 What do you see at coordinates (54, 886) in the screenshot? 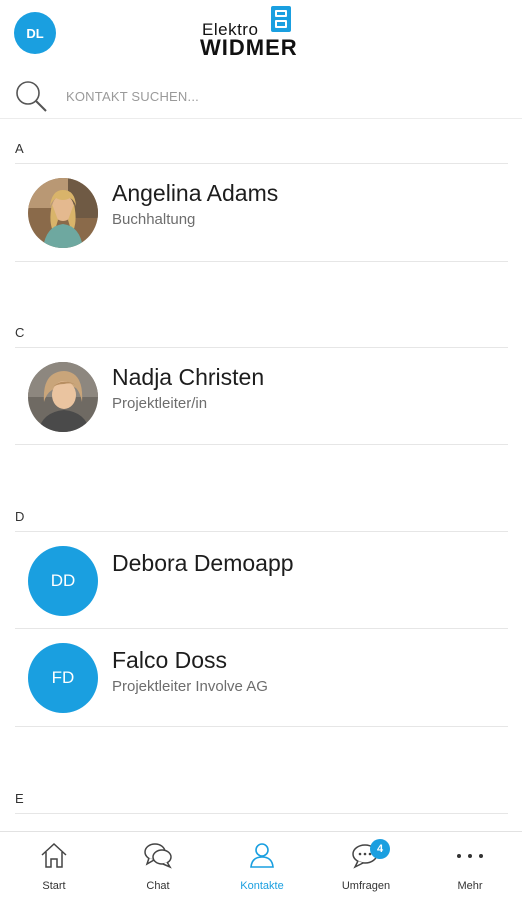
I see `nav-label: Start` at bounding box center [54, 886].